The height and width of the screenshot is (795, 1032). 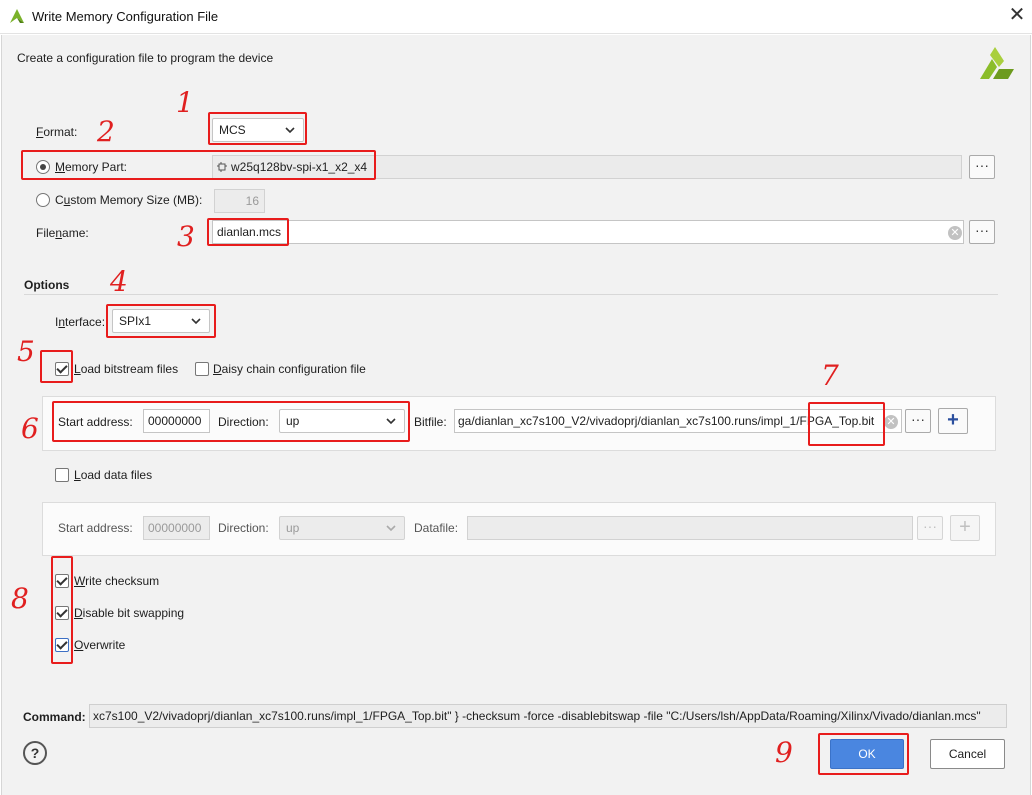 I want to click on data-start-address-input: 00000000, so click(x=176, y=528).